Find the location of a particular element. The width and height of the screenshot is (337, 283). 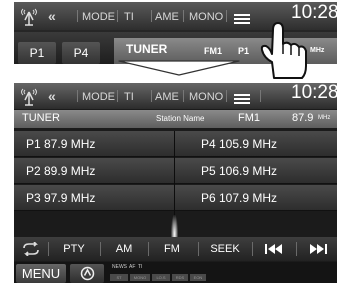

tuner-info-bar: TUNER Station Name FM1 87.9 MHz is located at coordinates (175, 119).